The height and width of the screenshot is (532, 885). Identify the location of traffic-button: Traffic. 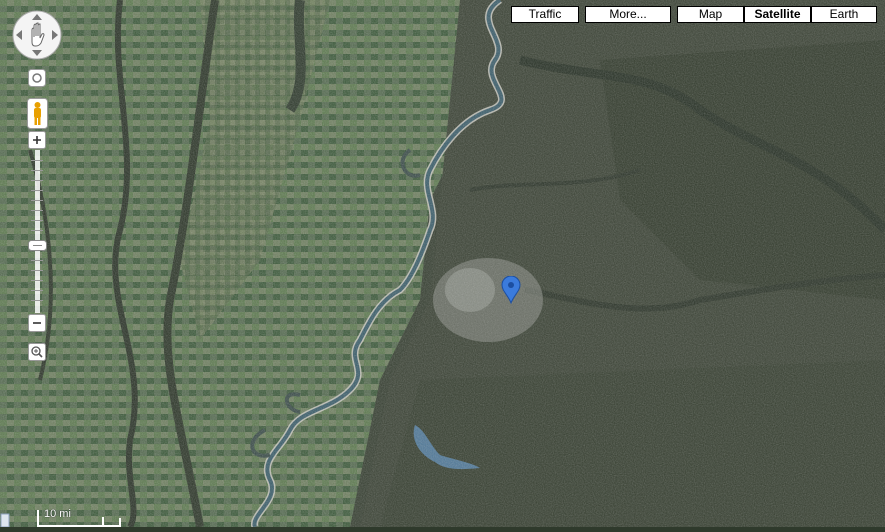
(545, 14).